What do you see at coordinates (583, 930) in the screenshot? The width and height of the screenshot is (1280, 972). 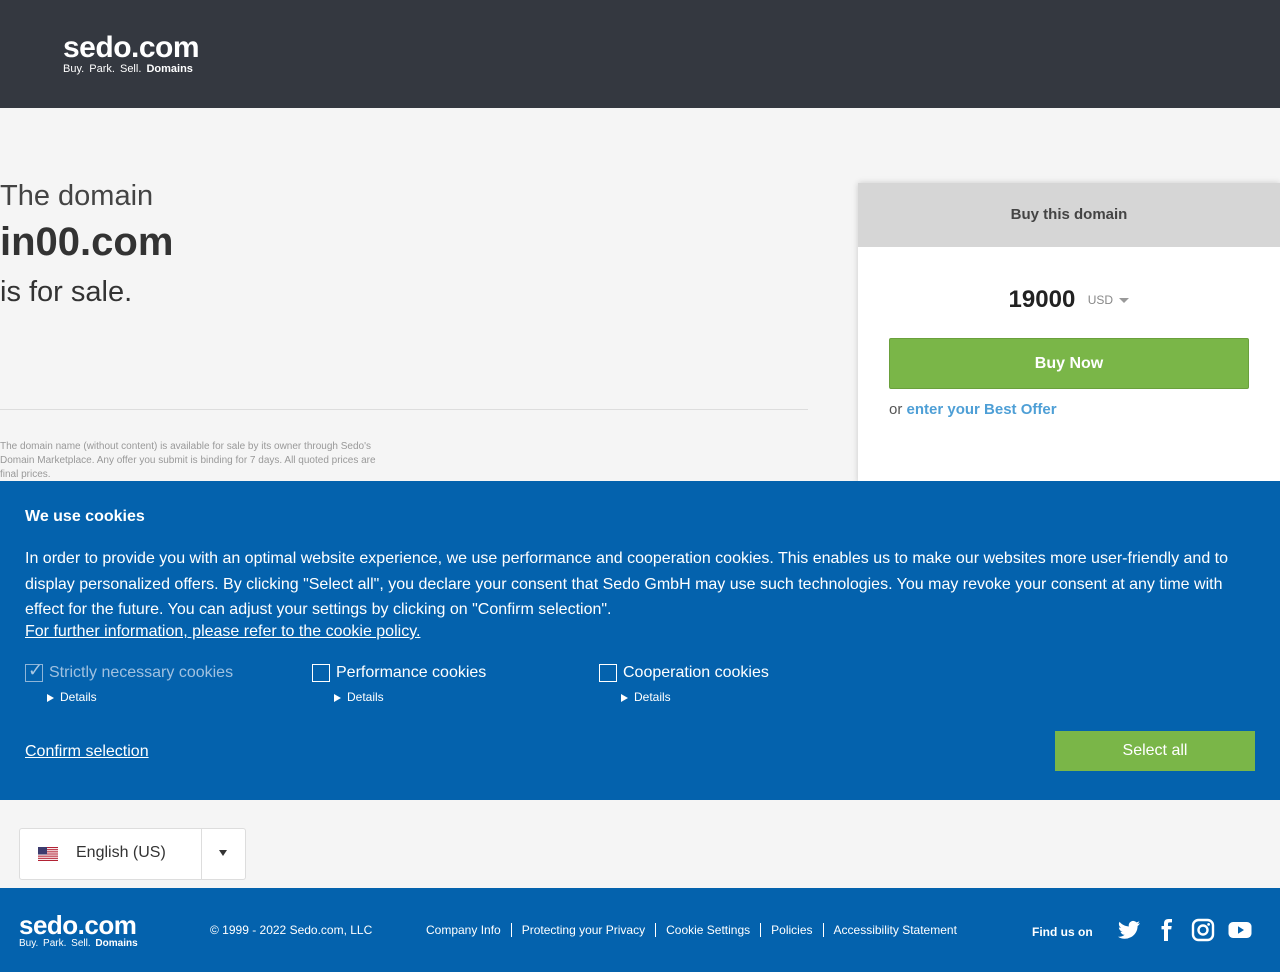 I see `footer-link-privacy: Protecting your Privacy` at bounding box center [583, 930].